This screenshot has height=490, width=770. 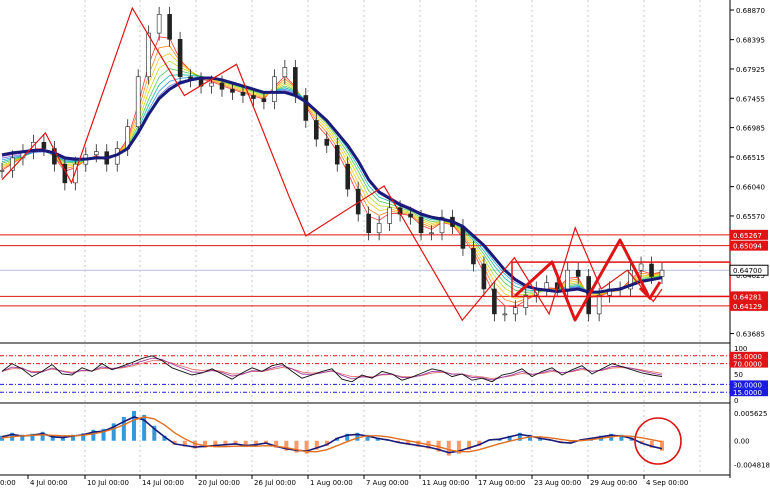 What do you see at coordinates (747, 385) in the screenshot?
I see `rsi-level-label: 30.0000` at bounding box center [747, 385].